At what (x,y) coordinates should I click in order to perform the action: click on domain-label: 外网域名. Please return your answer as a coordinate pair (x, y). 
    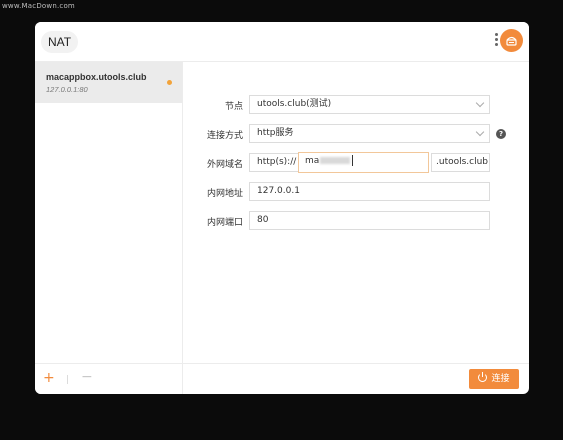
    Looking at the image, I should click on (224, 165).